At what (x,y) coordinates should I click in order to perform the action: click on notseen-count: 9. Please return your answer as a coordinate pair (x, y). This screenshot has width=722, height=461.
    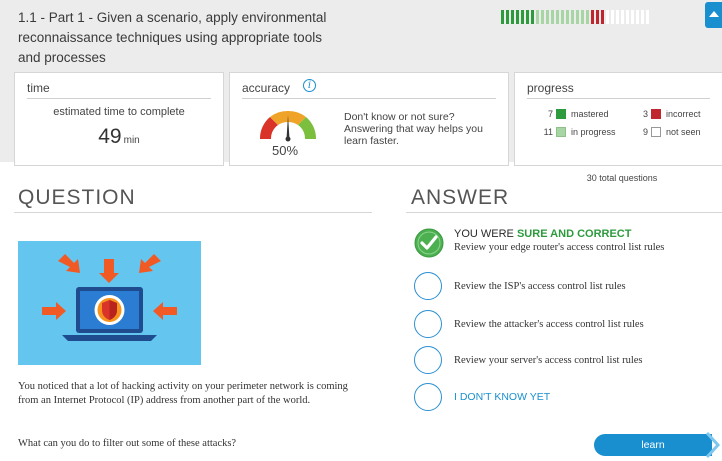
    Looking at the image, I should click on (645, 132).